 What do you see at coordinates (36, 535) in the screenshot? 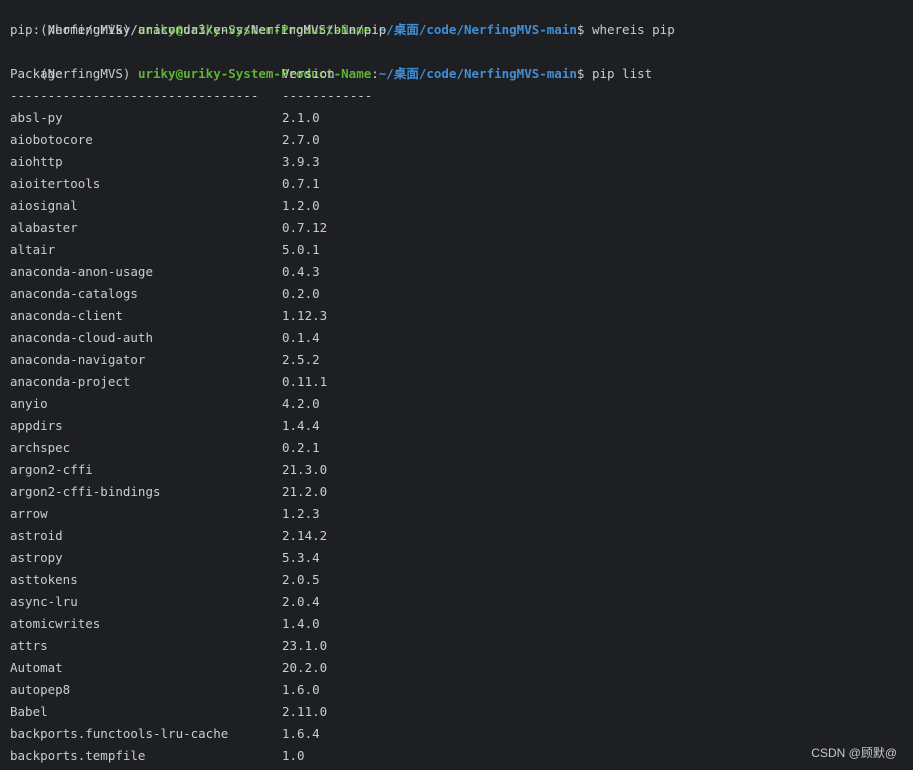
I see `package-name: astroid` at bounding box center [36, 535].